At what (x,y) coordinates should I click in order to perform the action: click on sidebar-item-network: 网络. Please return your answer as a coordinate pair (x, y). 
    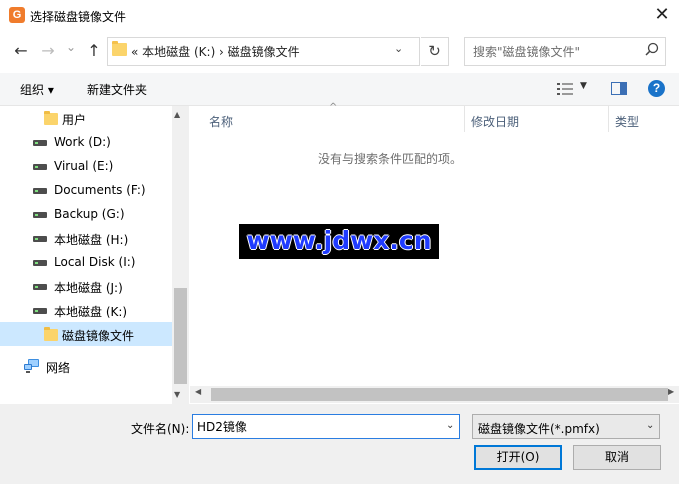
    Looking at the image, I should click on (86, 366).